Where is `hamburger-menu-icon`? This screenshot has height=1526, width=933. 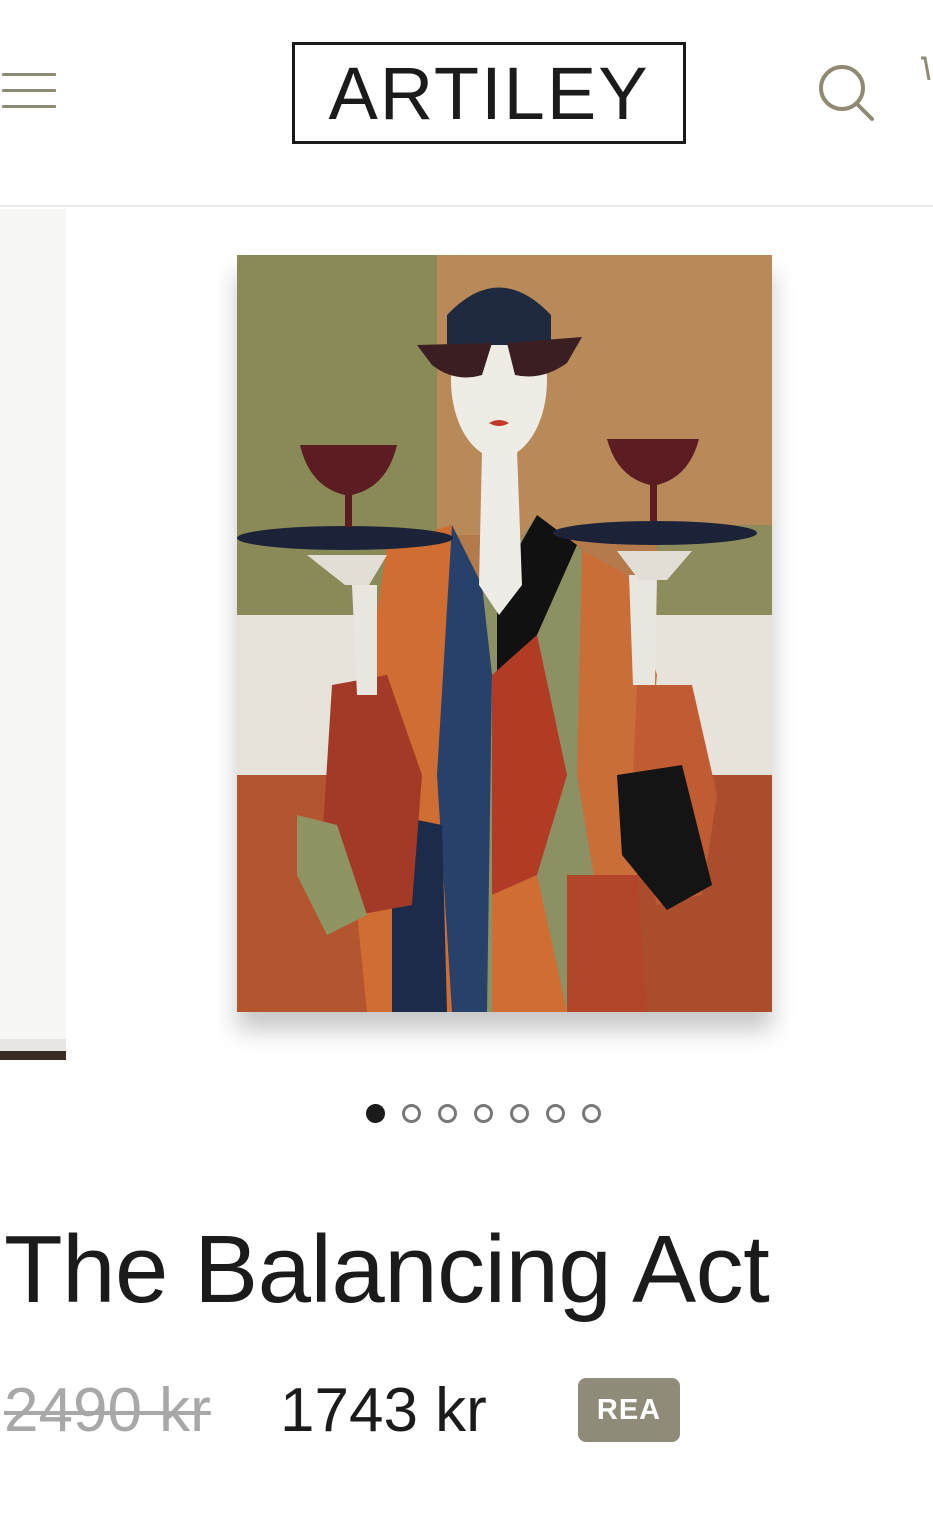
hamburger-menu-icon is located at coordinates (30, 91).